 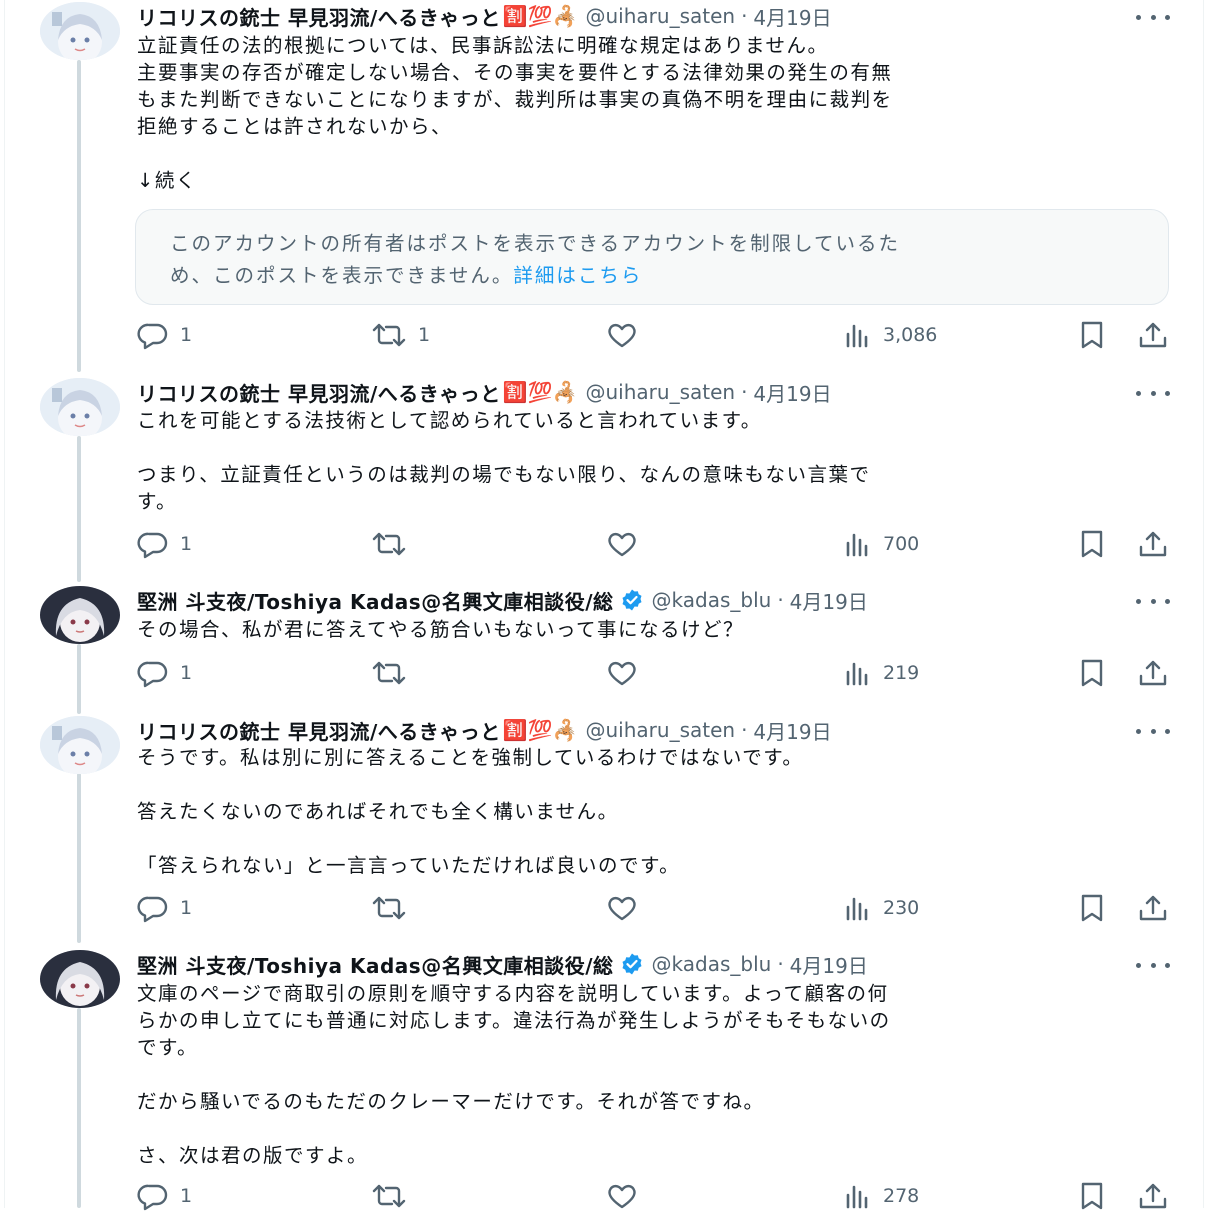 I want to click on text-line: す。, so click(x=157, y=501).